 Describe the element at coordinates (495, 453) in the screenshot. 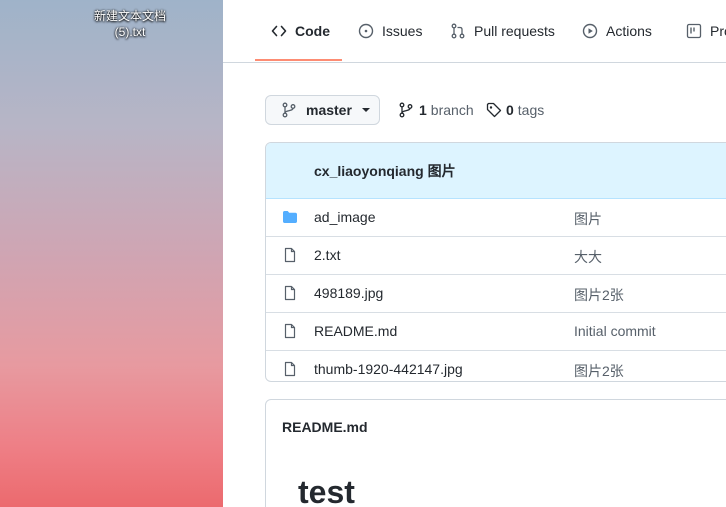

I see `readme-panel: README.md test` at that location.